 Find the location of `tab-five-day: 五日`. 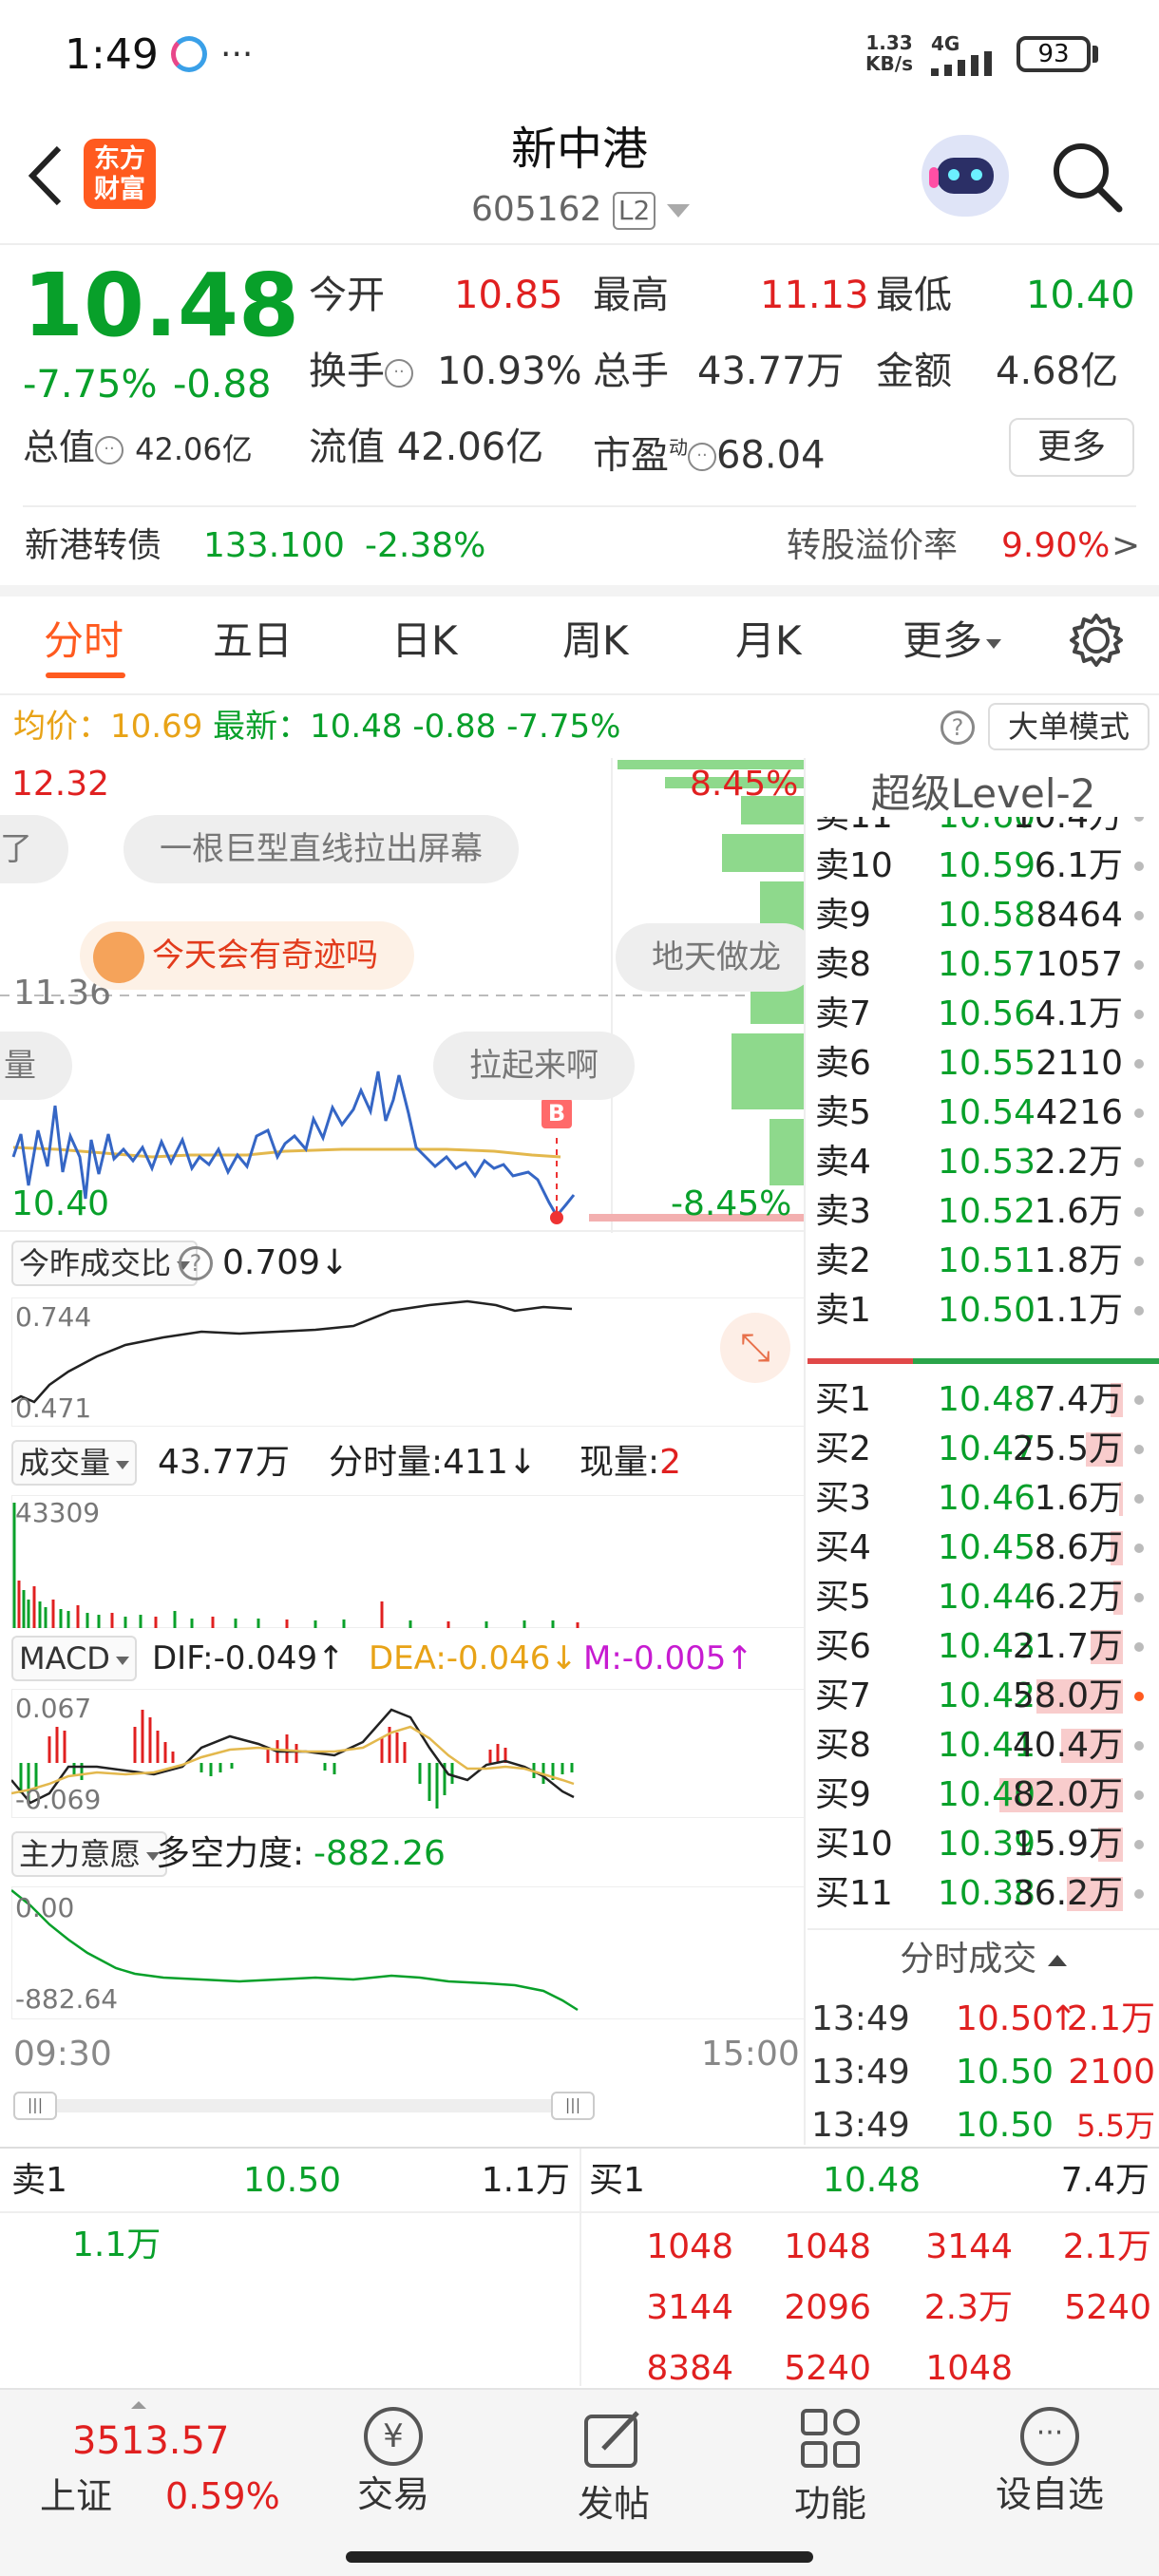

tab-five-day: 五日 is located at coordinates (253, 641).